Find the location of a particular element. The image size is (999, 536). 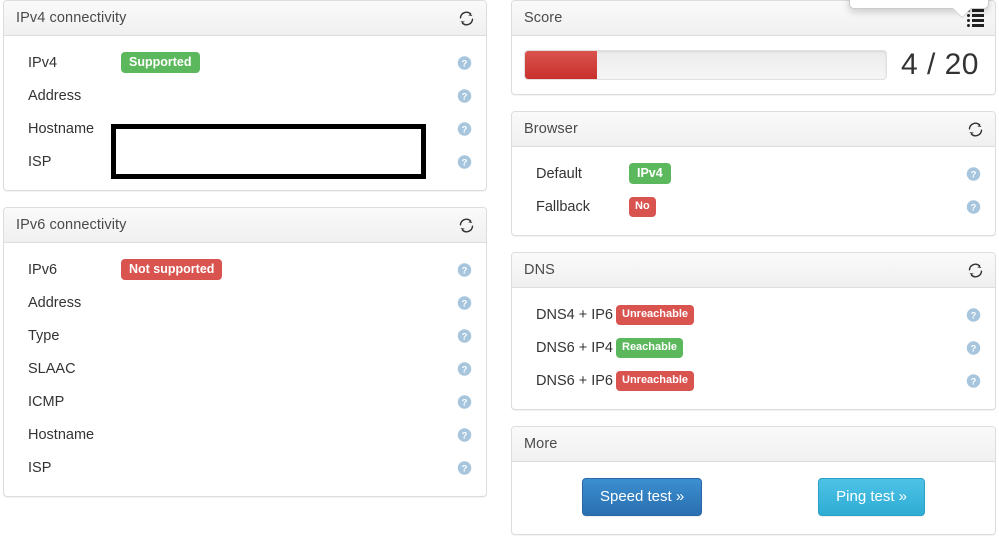

panel-body-browser: Default IPv4 ? Fallback No ? is located at coordinates (753, 191).